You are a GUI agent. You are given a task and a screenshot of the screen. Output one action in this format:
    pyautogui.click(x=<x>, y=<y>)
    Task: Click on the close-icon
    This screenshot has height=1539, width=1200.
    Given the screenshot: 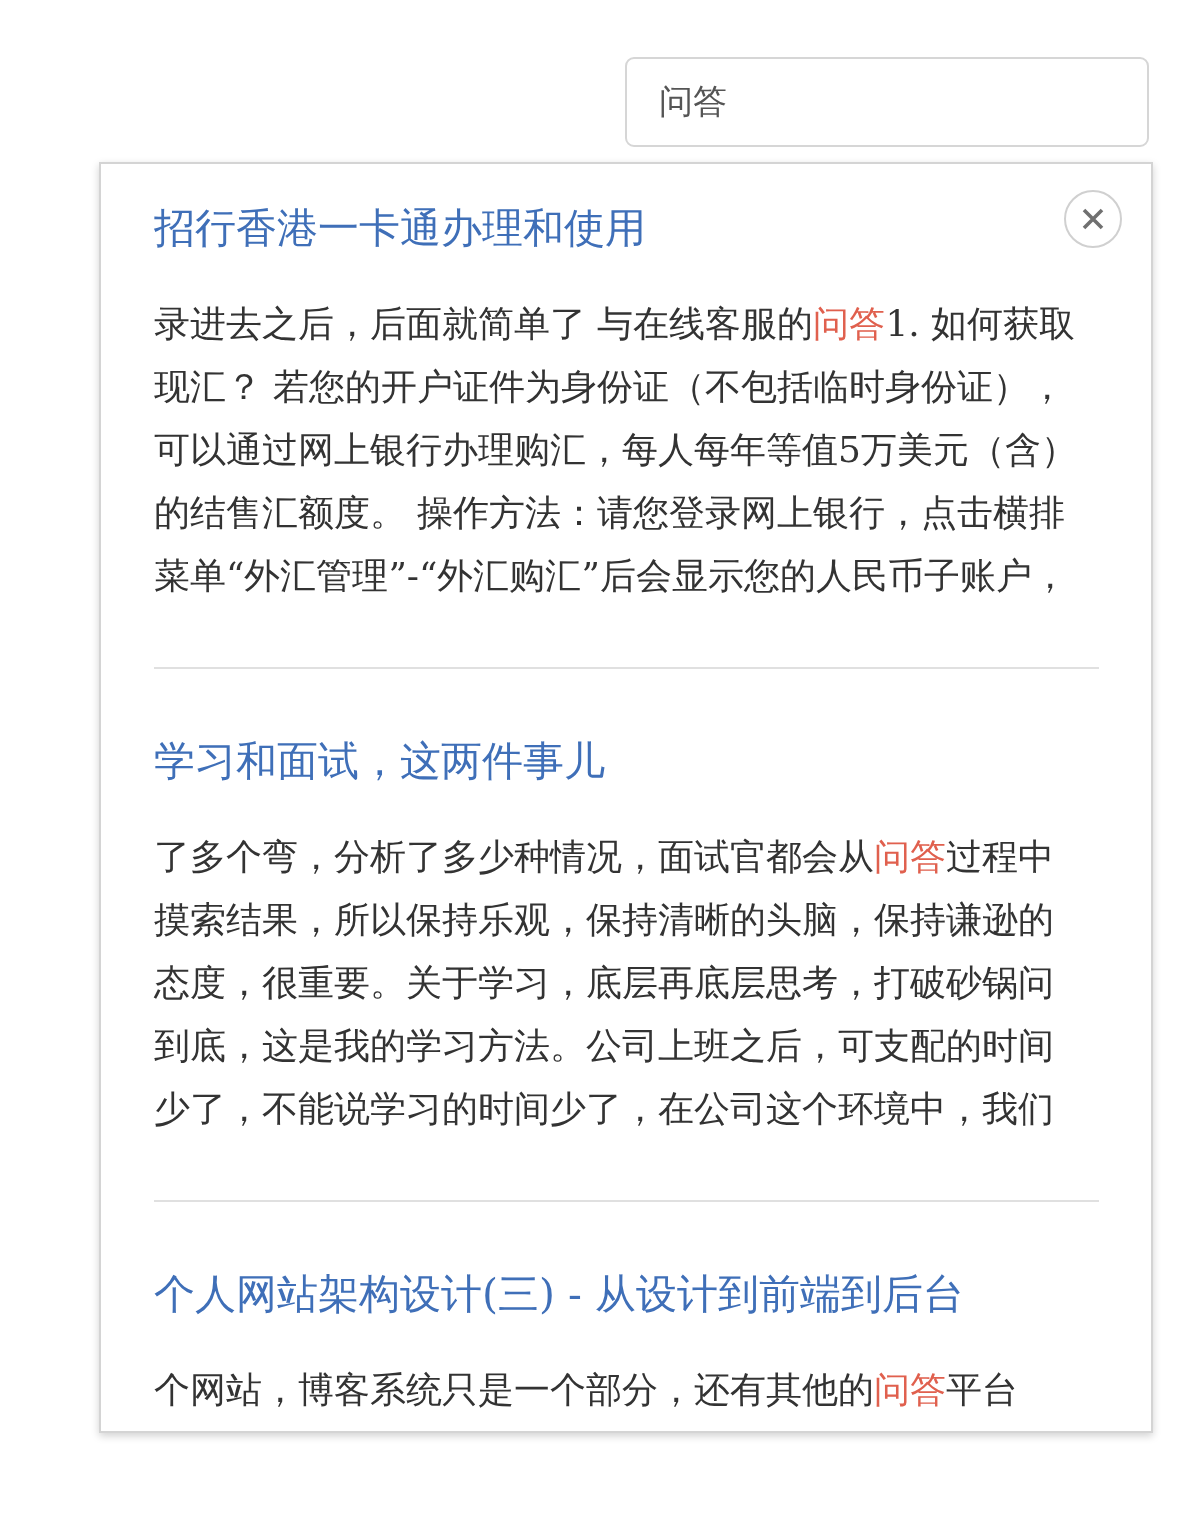 What is the action you would take?
    pyautogui.click(x=1093, y=219)
    